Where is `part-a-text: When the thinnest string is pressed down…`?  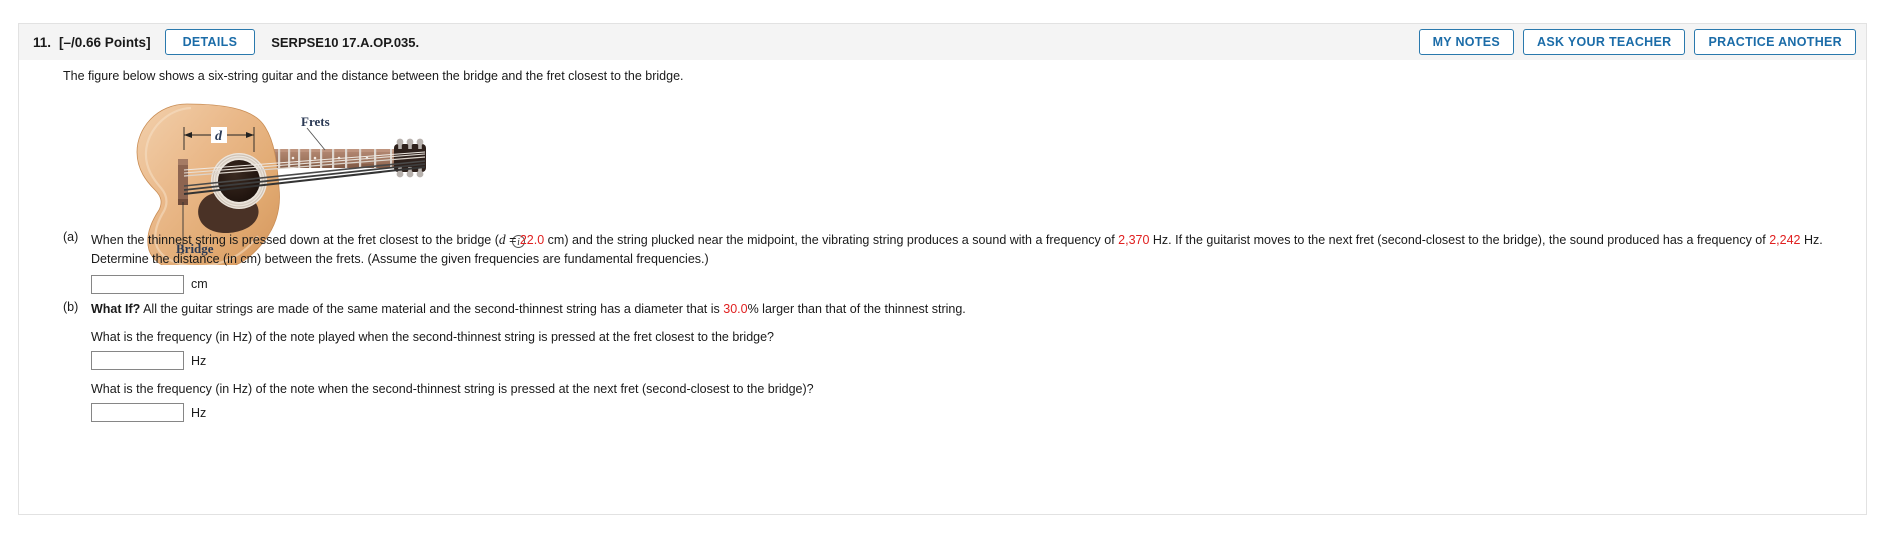 part-a-text: When the thinnest string is pressed down… is located at coordinates (972, 249).